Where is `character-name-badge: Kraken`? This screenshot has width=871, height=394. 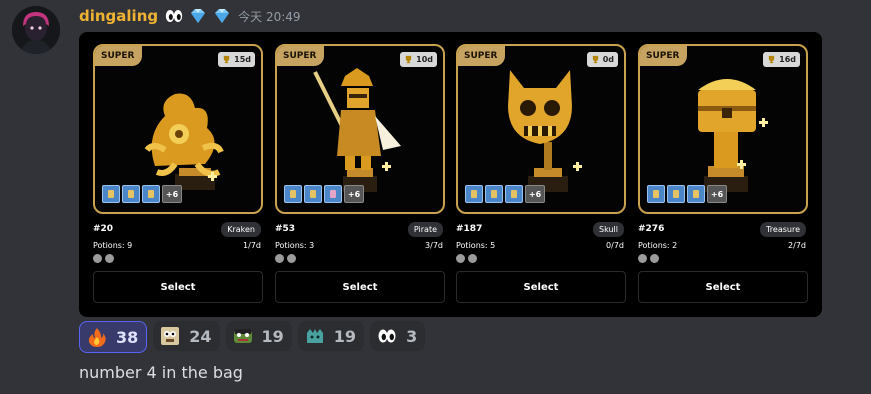 character-name-badge: Kraken is located at coordinates (241, 229).